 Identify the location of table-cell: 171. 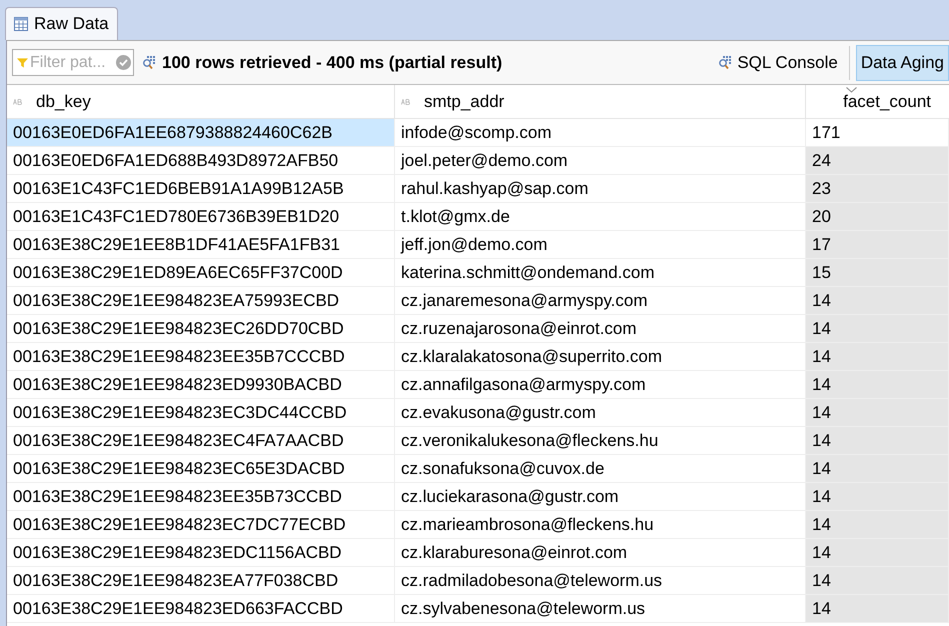
(877, 132).